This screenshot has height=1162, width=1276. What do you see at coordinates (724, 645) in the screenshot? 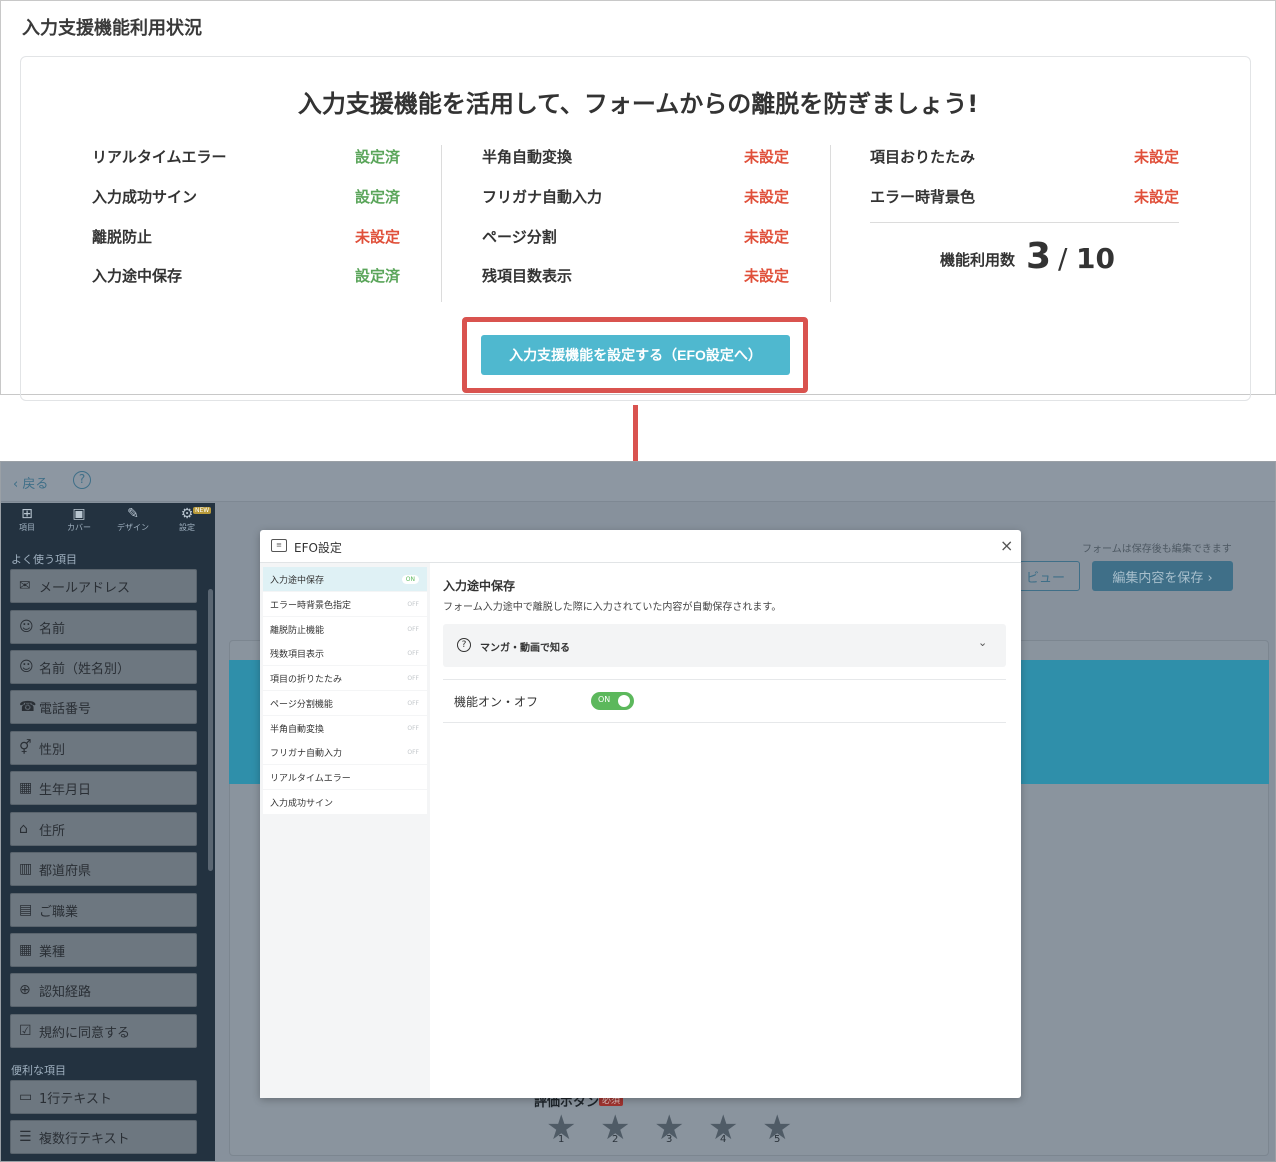
I see `learn-more-accordion: ? マンガ・動画で知る ⌄` at bounding box center [724, 645].